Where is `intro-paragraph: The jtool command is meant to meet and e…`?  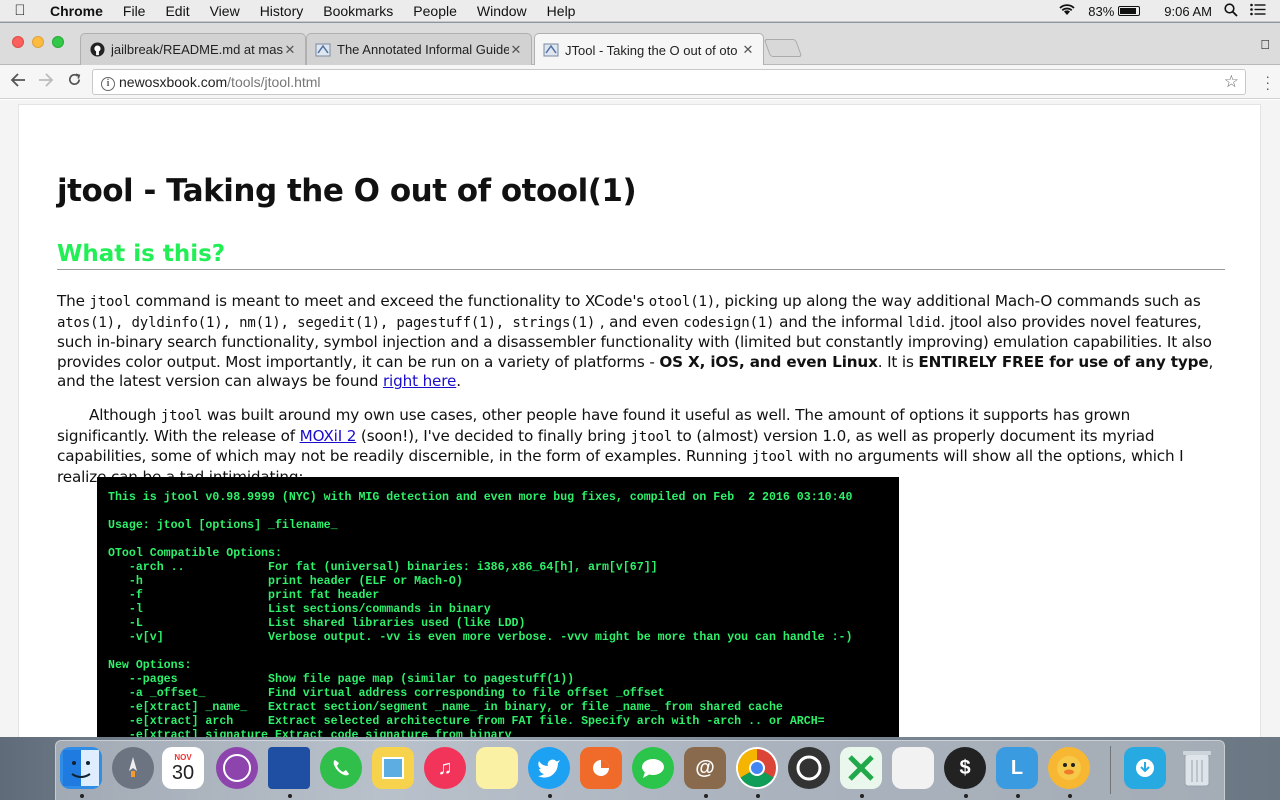 intro-paragraph: The jtool command is meant to meet and e… is located at coordinates (635, 341).